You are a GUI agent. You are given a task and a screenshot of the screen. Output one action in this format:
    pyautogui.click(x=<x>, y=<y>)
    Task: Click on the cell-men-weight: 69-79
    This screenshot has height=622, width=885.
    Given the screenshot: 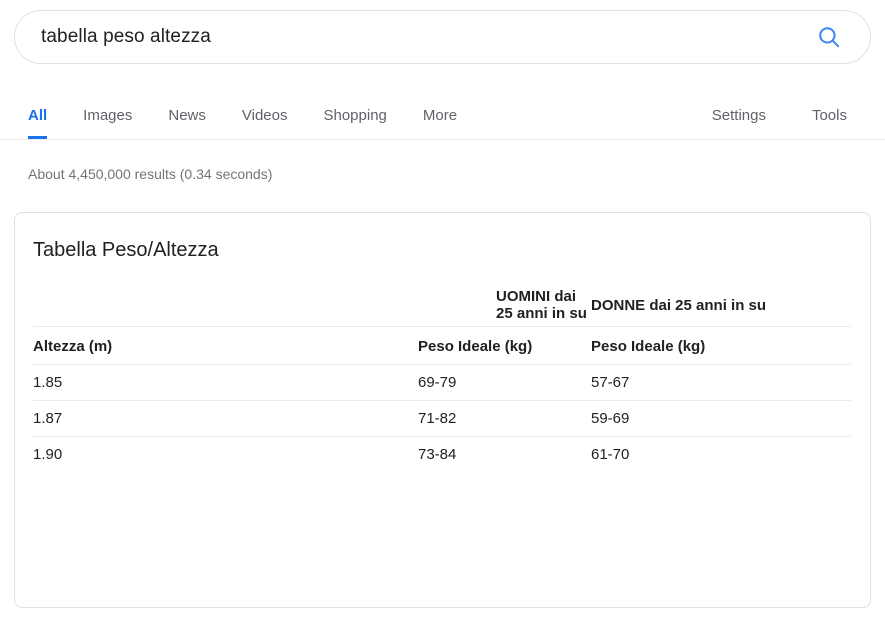 What is the action you would take?
    pyautogui.click(x=454, y=382)
    